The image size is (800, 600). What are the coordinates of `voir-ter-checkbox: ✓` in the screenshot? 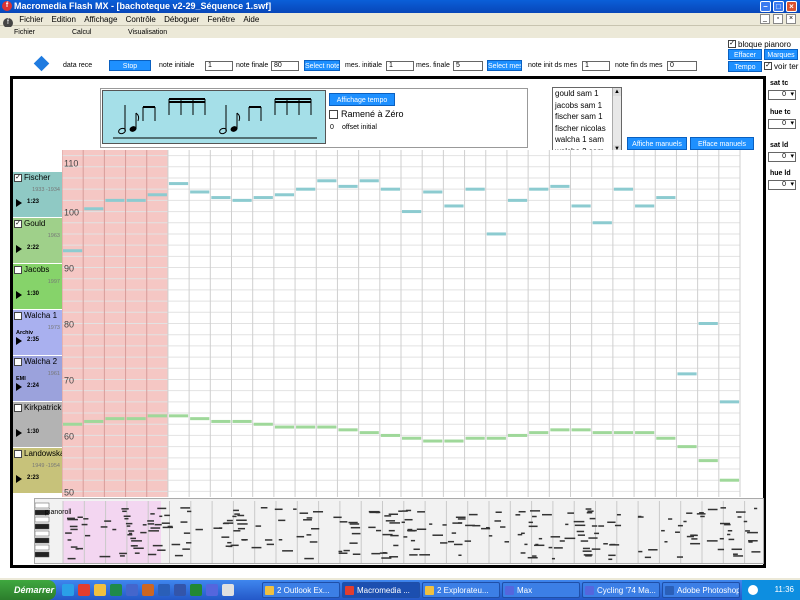 It's located at (768, 66).